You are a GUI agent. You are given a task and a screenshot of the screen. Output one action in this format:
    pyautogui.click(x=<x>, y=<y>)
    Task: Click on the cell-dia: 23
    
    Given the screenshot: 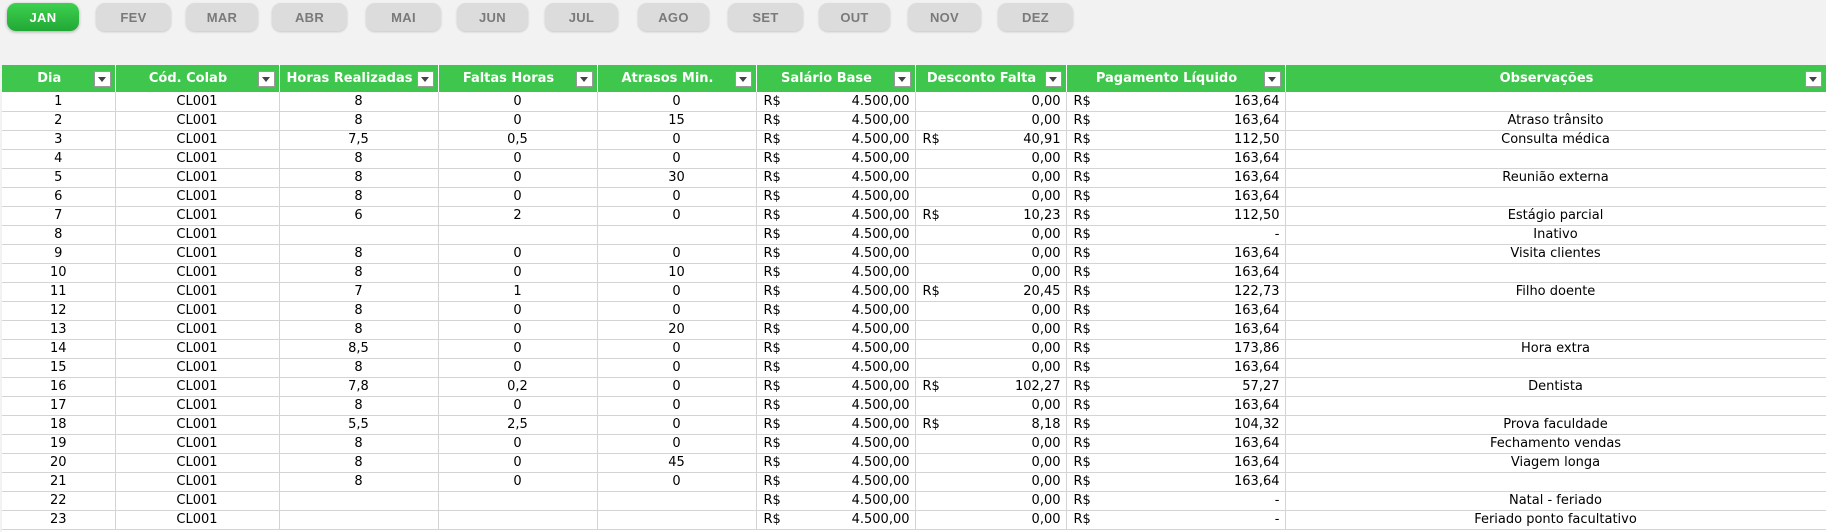 What is the action you would take?
    pyautogui.click(x=59, y=520)
    